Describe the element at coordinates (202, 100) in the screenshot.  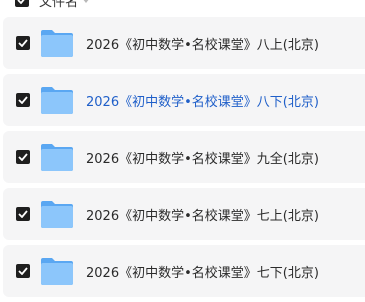
I see `file-name: 2026《初中数学•名校课堂》八下(北京)` at that location.